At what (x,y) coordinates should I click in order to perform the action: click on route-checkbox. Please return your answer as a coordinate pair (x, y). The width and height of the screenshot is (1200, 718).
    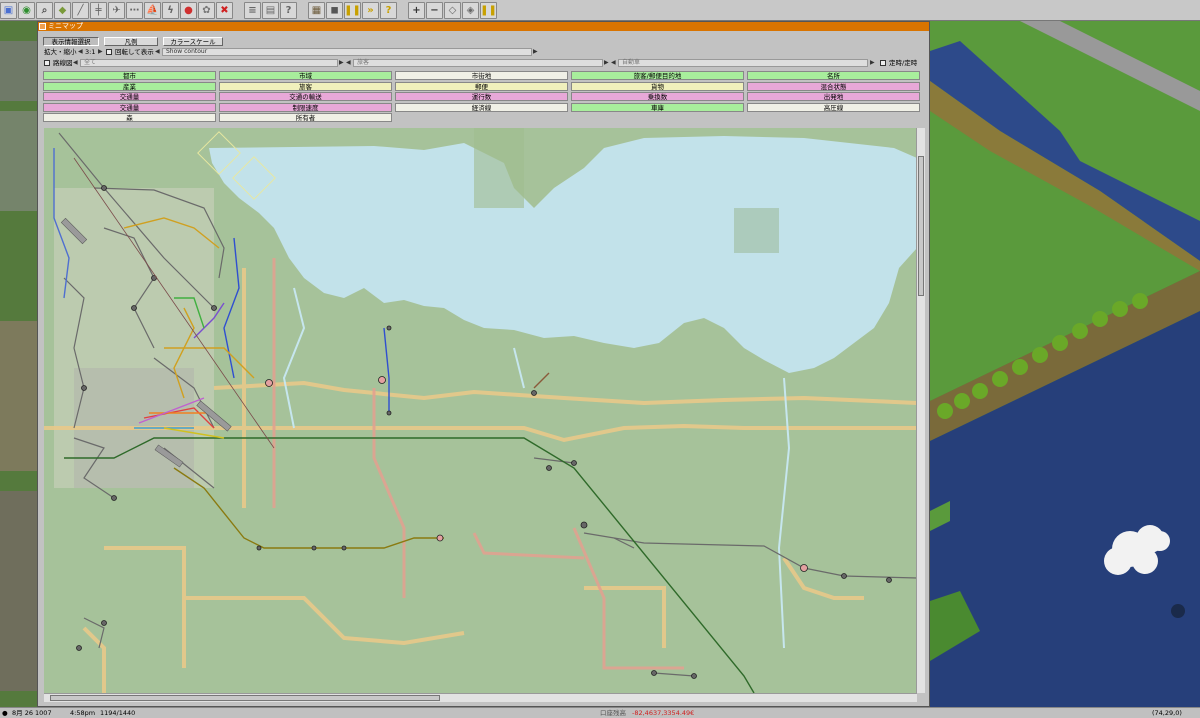
    Looking at the image, I should click on (47, 63).